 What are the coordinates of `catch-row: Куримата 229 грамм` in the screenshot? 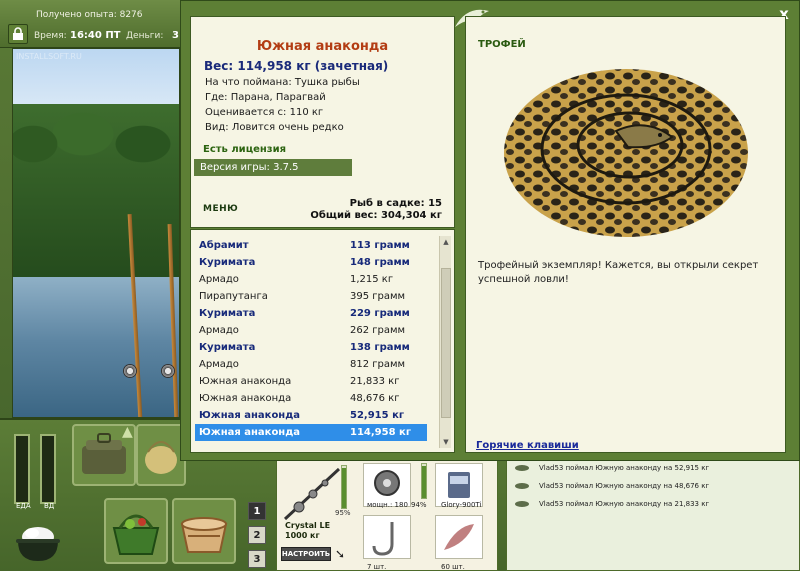 It's located at (311, 313).